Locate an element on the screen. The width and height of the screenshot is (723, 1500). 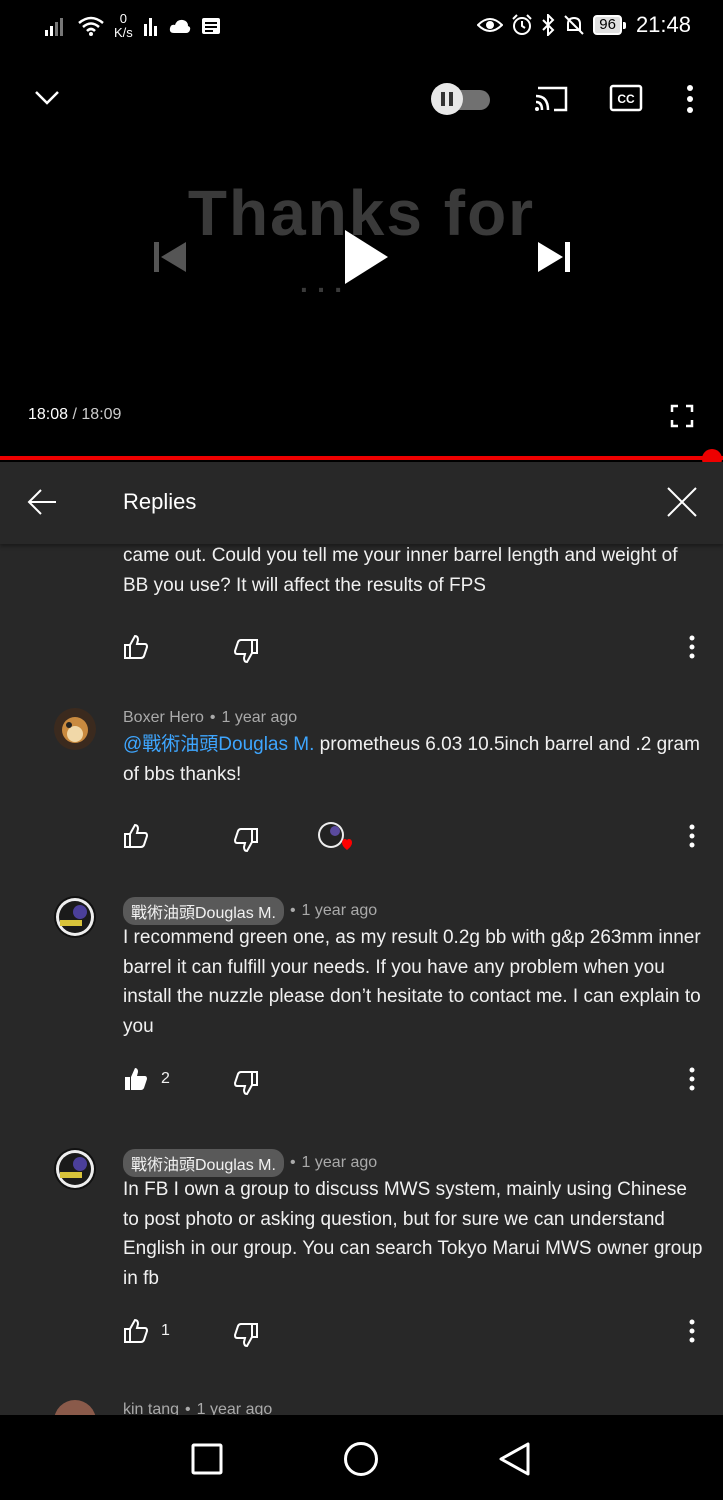
signal-icon is located at coordinates (54, 27).